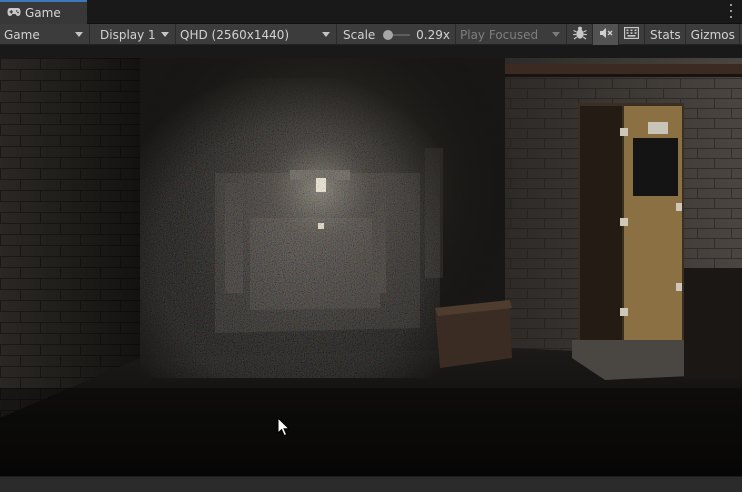  I want to click on keyboard-grid-icon, so click(632, 34).